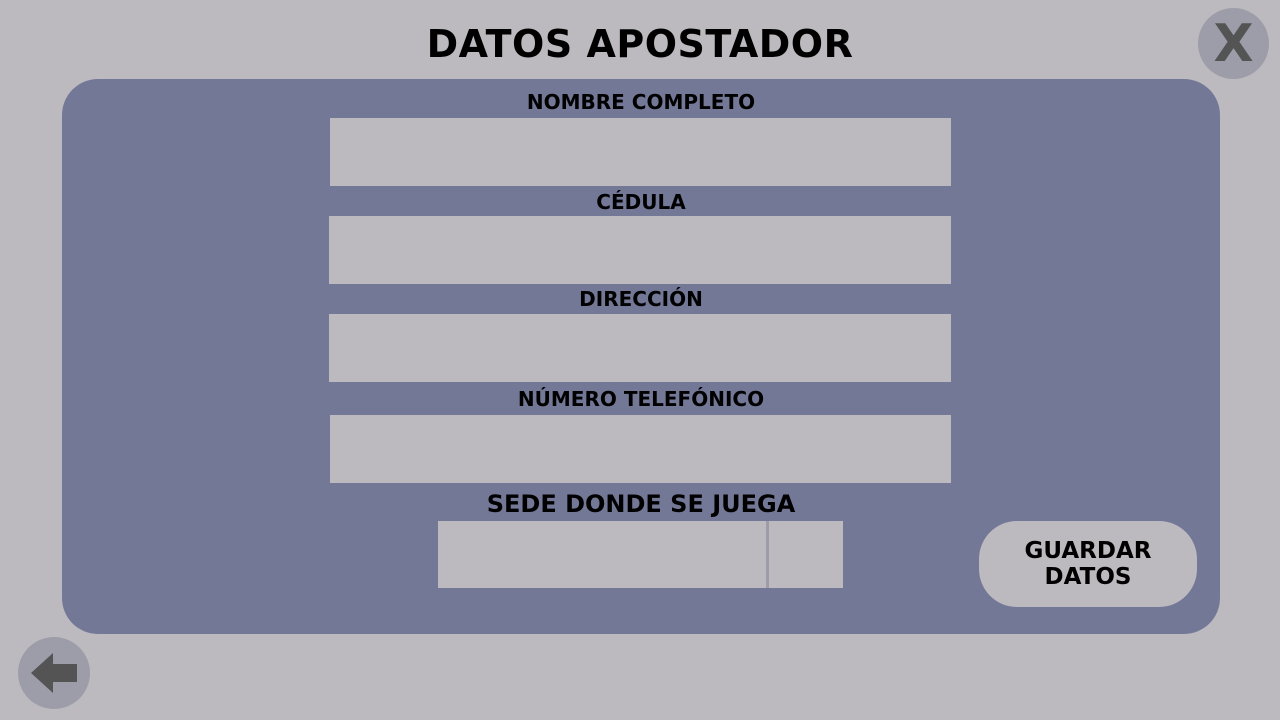 This screenshot has width=1280, height=720. Describe the element at coordinates (1088, 564) in the screenshot. I see `save-data-button: GUARDAR DATOS` at that location.